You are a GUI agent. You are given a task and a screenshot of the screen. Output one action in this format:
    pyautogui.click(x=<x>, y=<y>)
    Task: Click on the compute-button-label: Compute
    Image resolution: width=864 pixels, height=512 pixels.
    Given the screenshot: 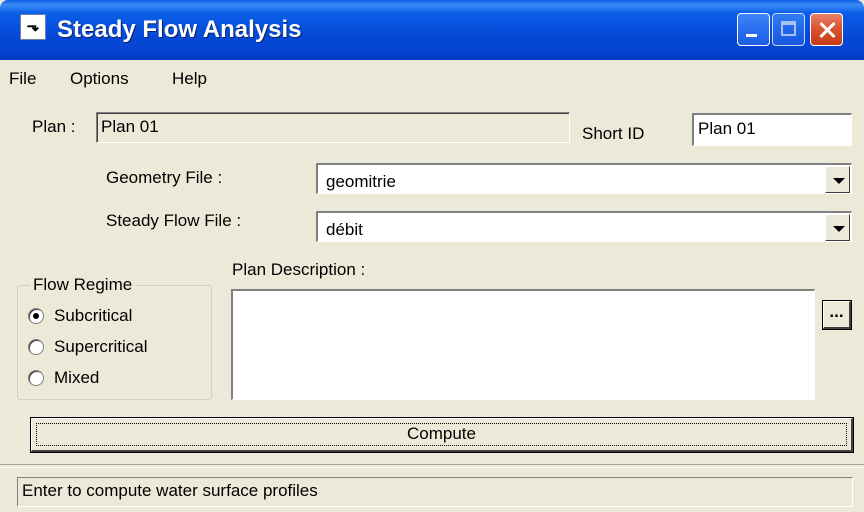 What is the action you would take?
    pyautogui.click(x=441, y=433)
    